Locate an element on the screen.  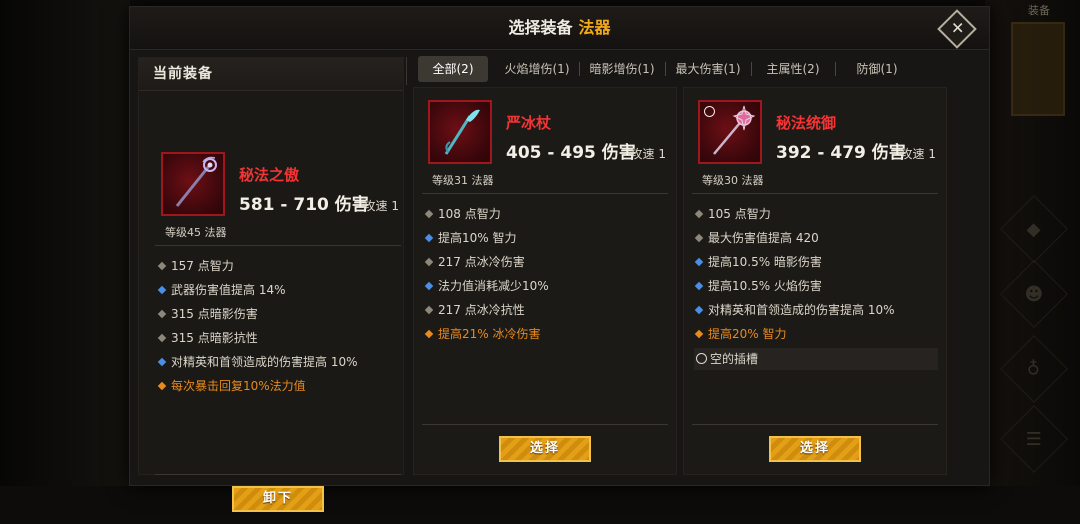
tab-main-attribute: 主属性(2) is located at coordinates (793, 69).